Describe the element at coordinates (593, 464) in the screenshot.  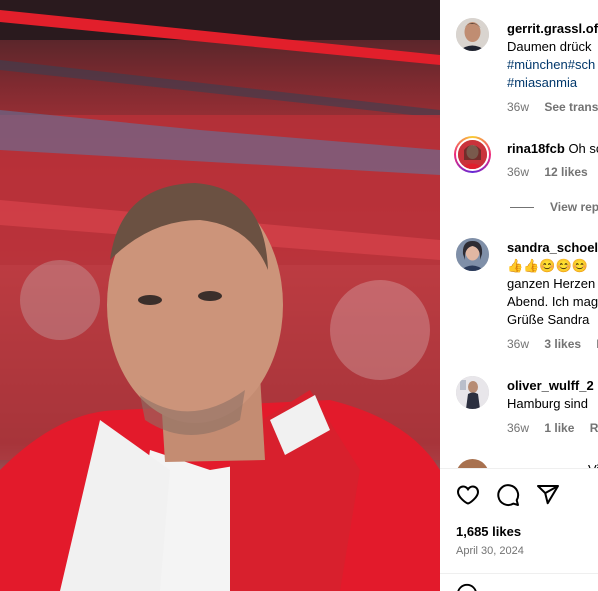
I see `comment-text: Vi` at that location.